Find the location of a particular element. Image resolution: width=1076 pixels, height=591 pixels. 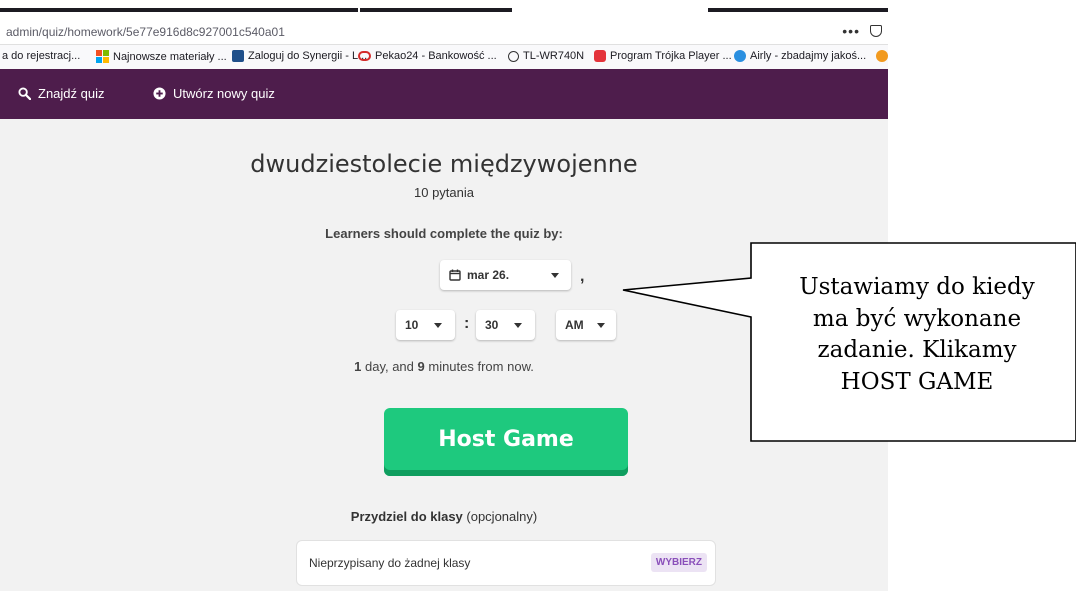

hour-value: 10 is located at coordinates (412, 325).